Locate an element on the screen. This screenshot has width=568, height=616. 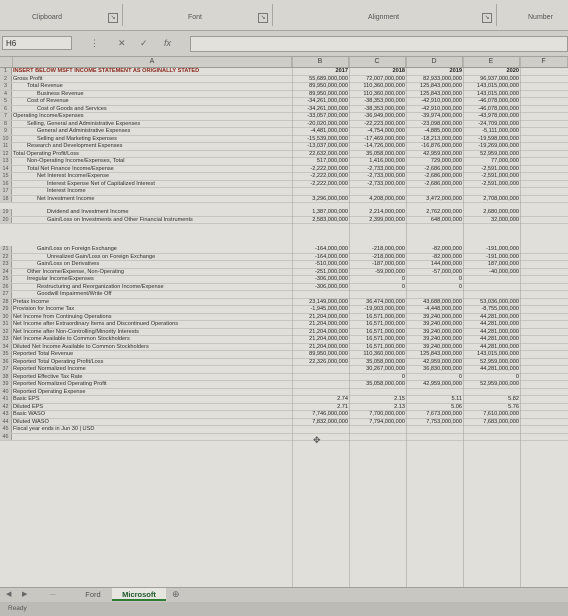
cell-label: Gain/Loss on Derivatives is located at coordinates (154, 265).